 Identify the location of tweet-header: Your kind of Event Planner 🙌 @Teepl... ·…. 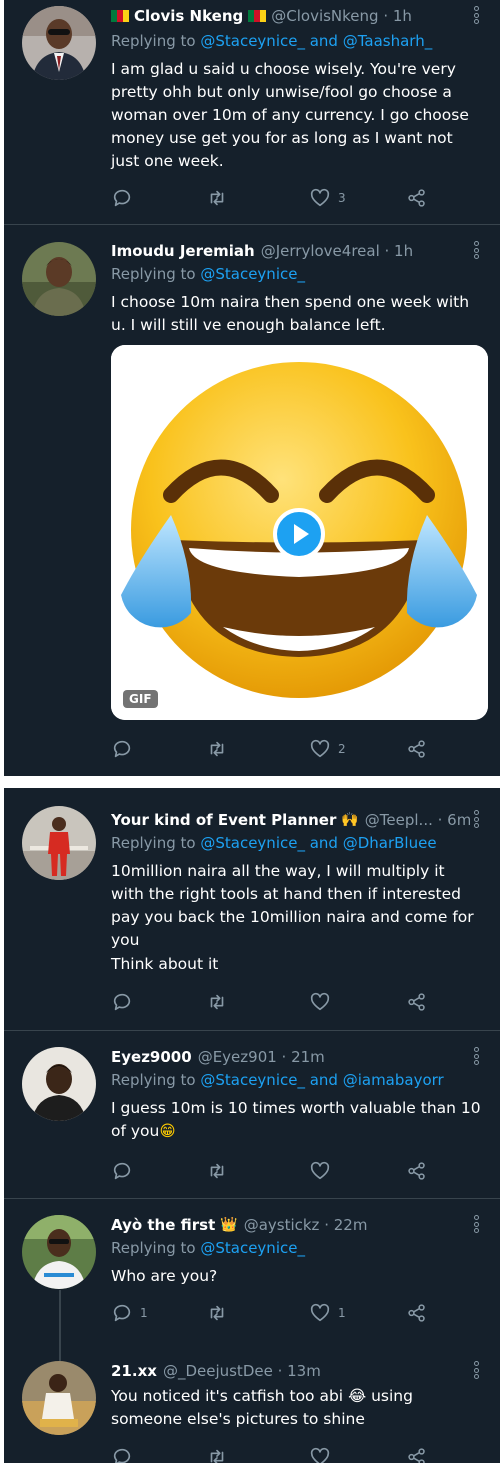
(290, 820).